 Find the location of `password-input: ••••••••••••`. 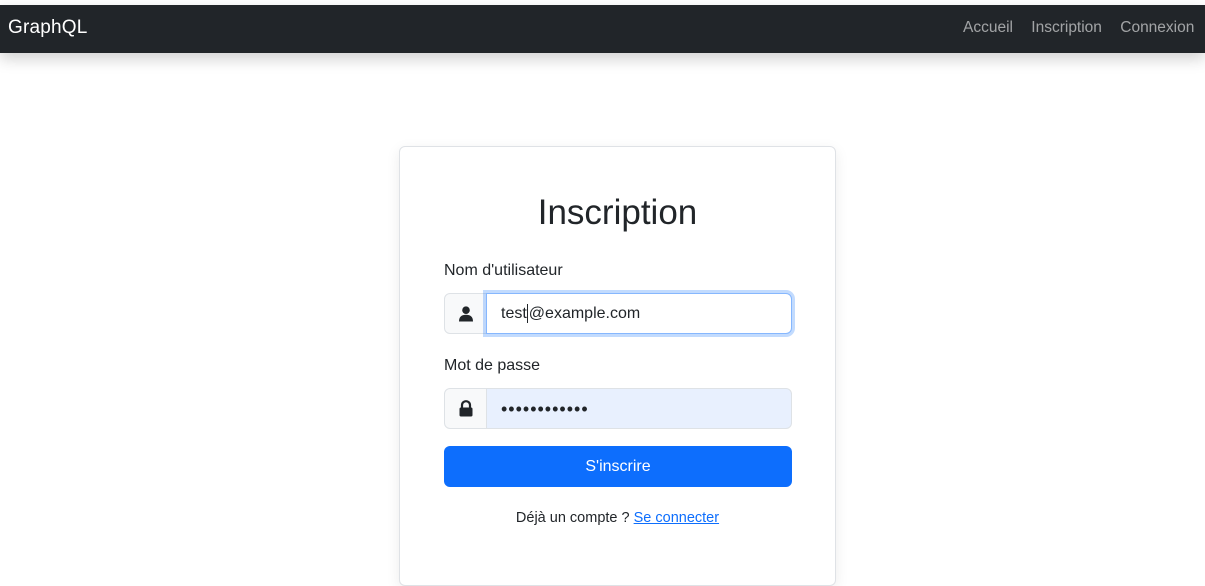

password-input: •••••••••••• is located at coordinates (639, 408).